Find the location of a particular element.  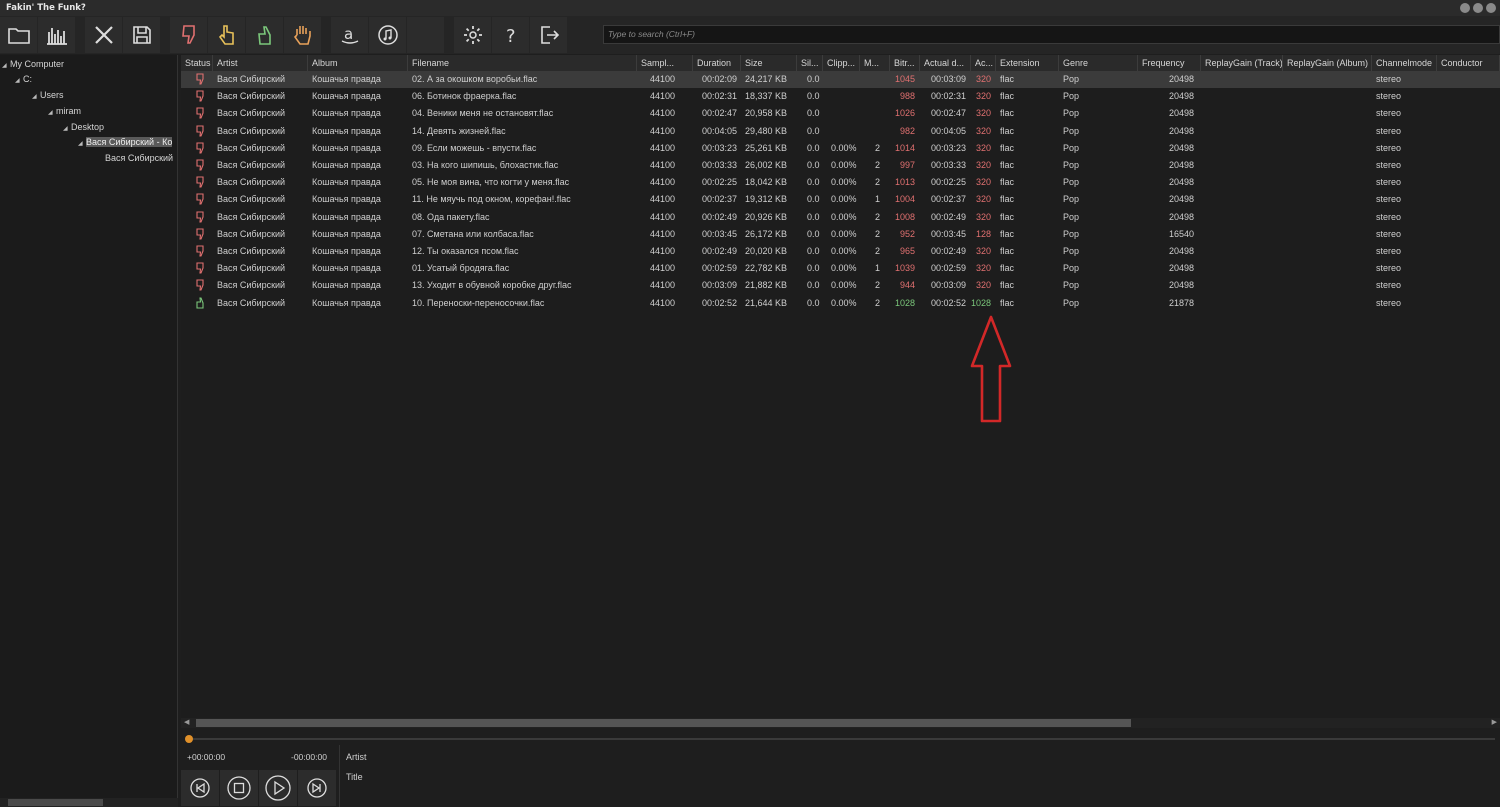

cell-filename: 08. Ода пакету.flac is located at coordinates (451, 216).